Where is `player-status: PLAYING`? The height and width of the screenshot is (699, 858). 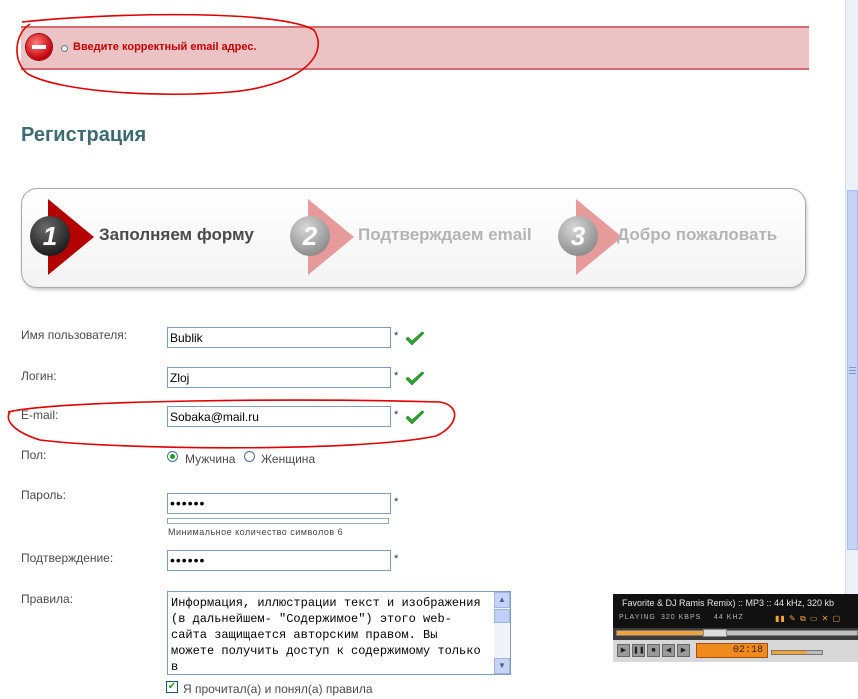 player-status: PLAYING is located at coordinates (637, 617).